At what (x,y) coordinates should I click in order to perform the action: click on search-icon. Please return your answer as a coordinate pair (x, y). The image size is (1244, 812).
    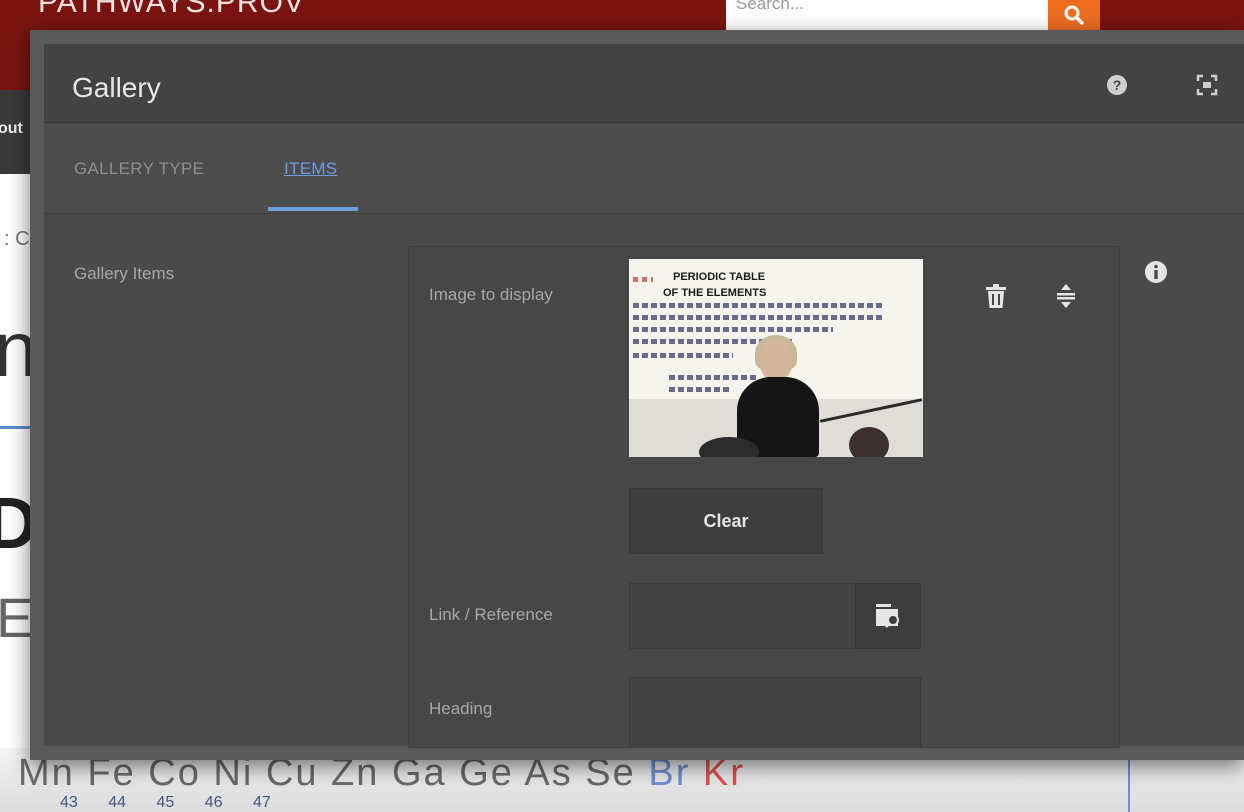
    Looking at the image, I should click on (1074, 15).